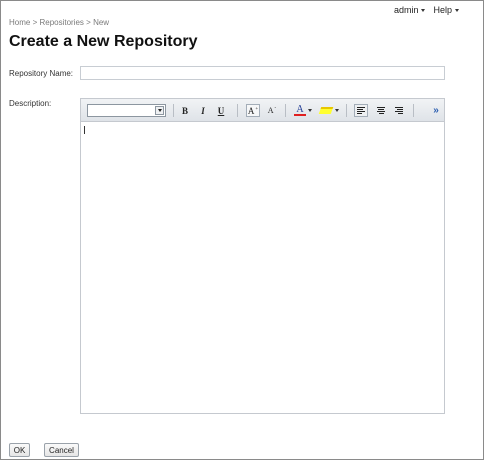  I want to click on align-right-button, so click(399, 110).